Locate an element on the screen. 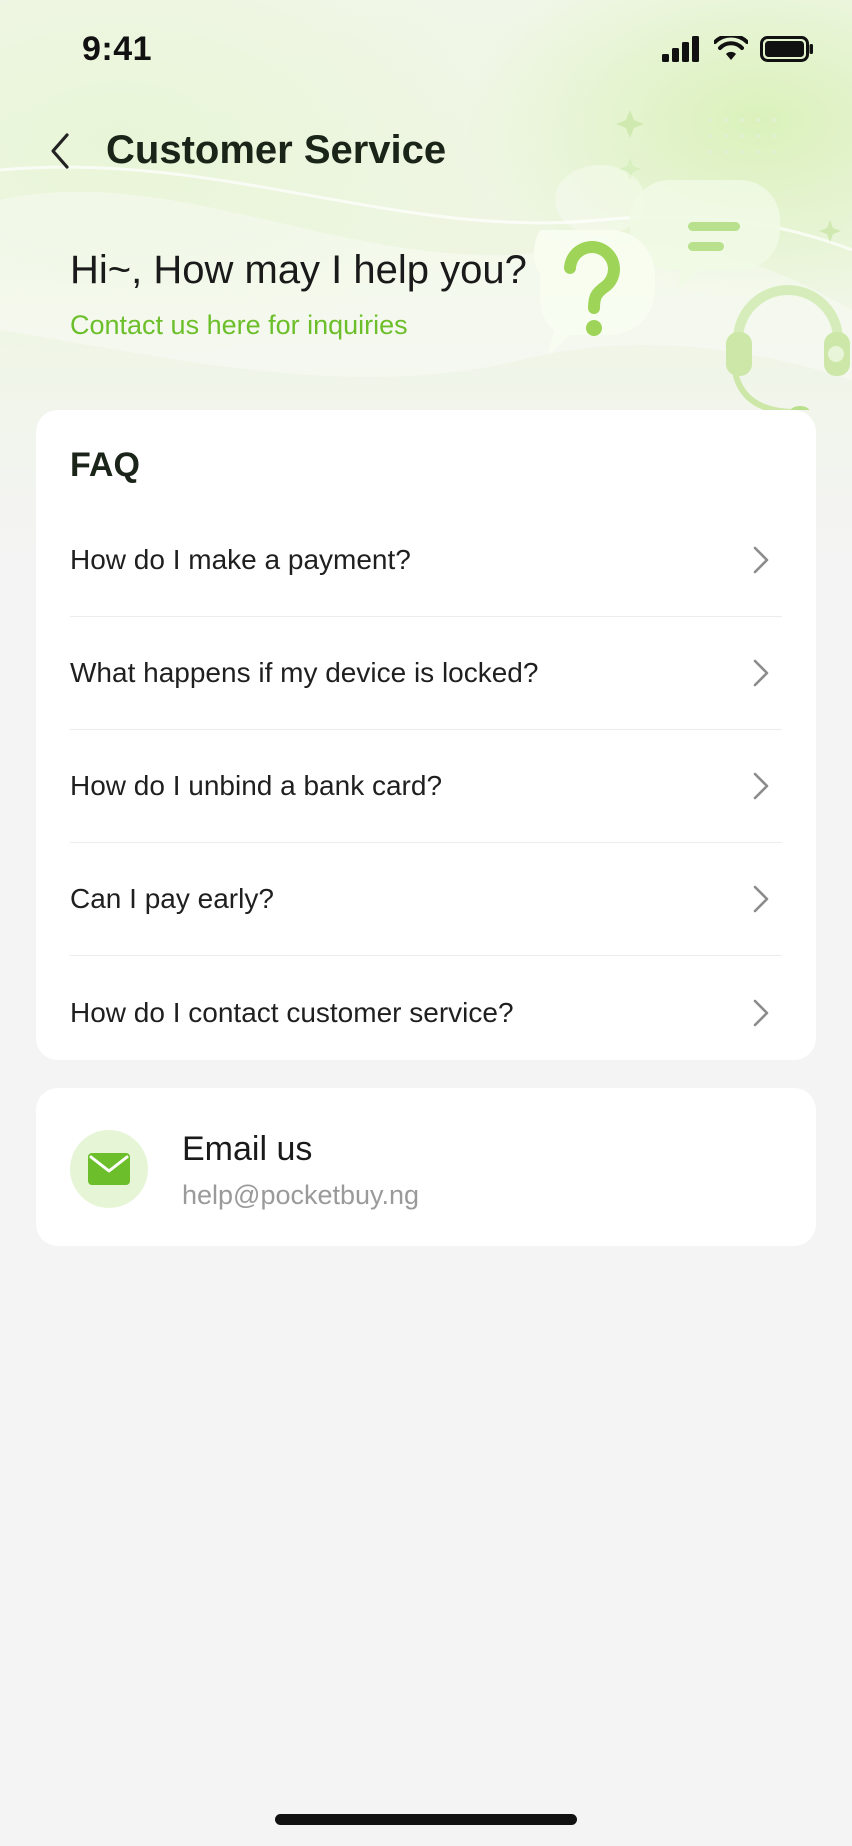 The width and height of the screenshot is (852, 1846). status-time: 9:41 is located at coordinates (117, 49).